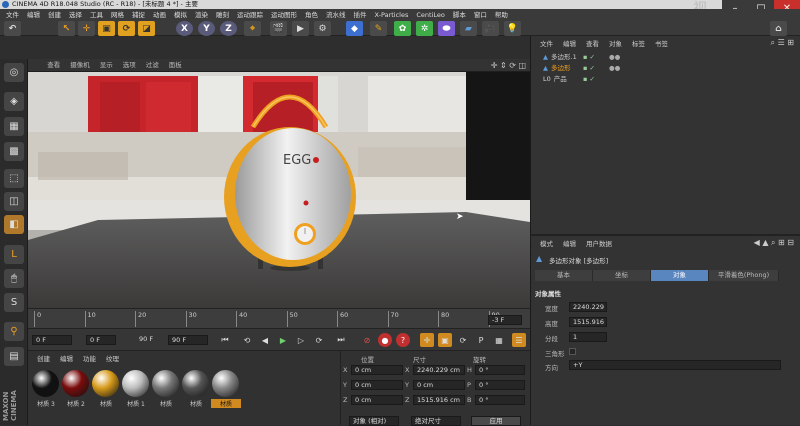 The image size is (800, 426). I want to click on attribute-menu-item: 用户数据, so click(599, 243).